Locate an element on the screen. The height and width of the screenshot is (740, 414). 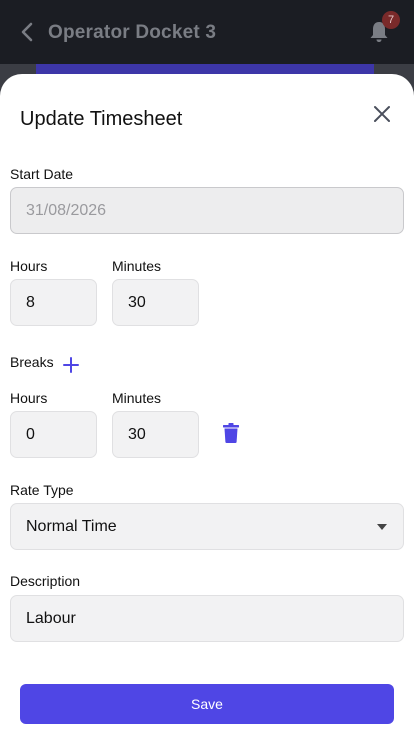
hours-input: 8 is located at coordinates (53, 302).